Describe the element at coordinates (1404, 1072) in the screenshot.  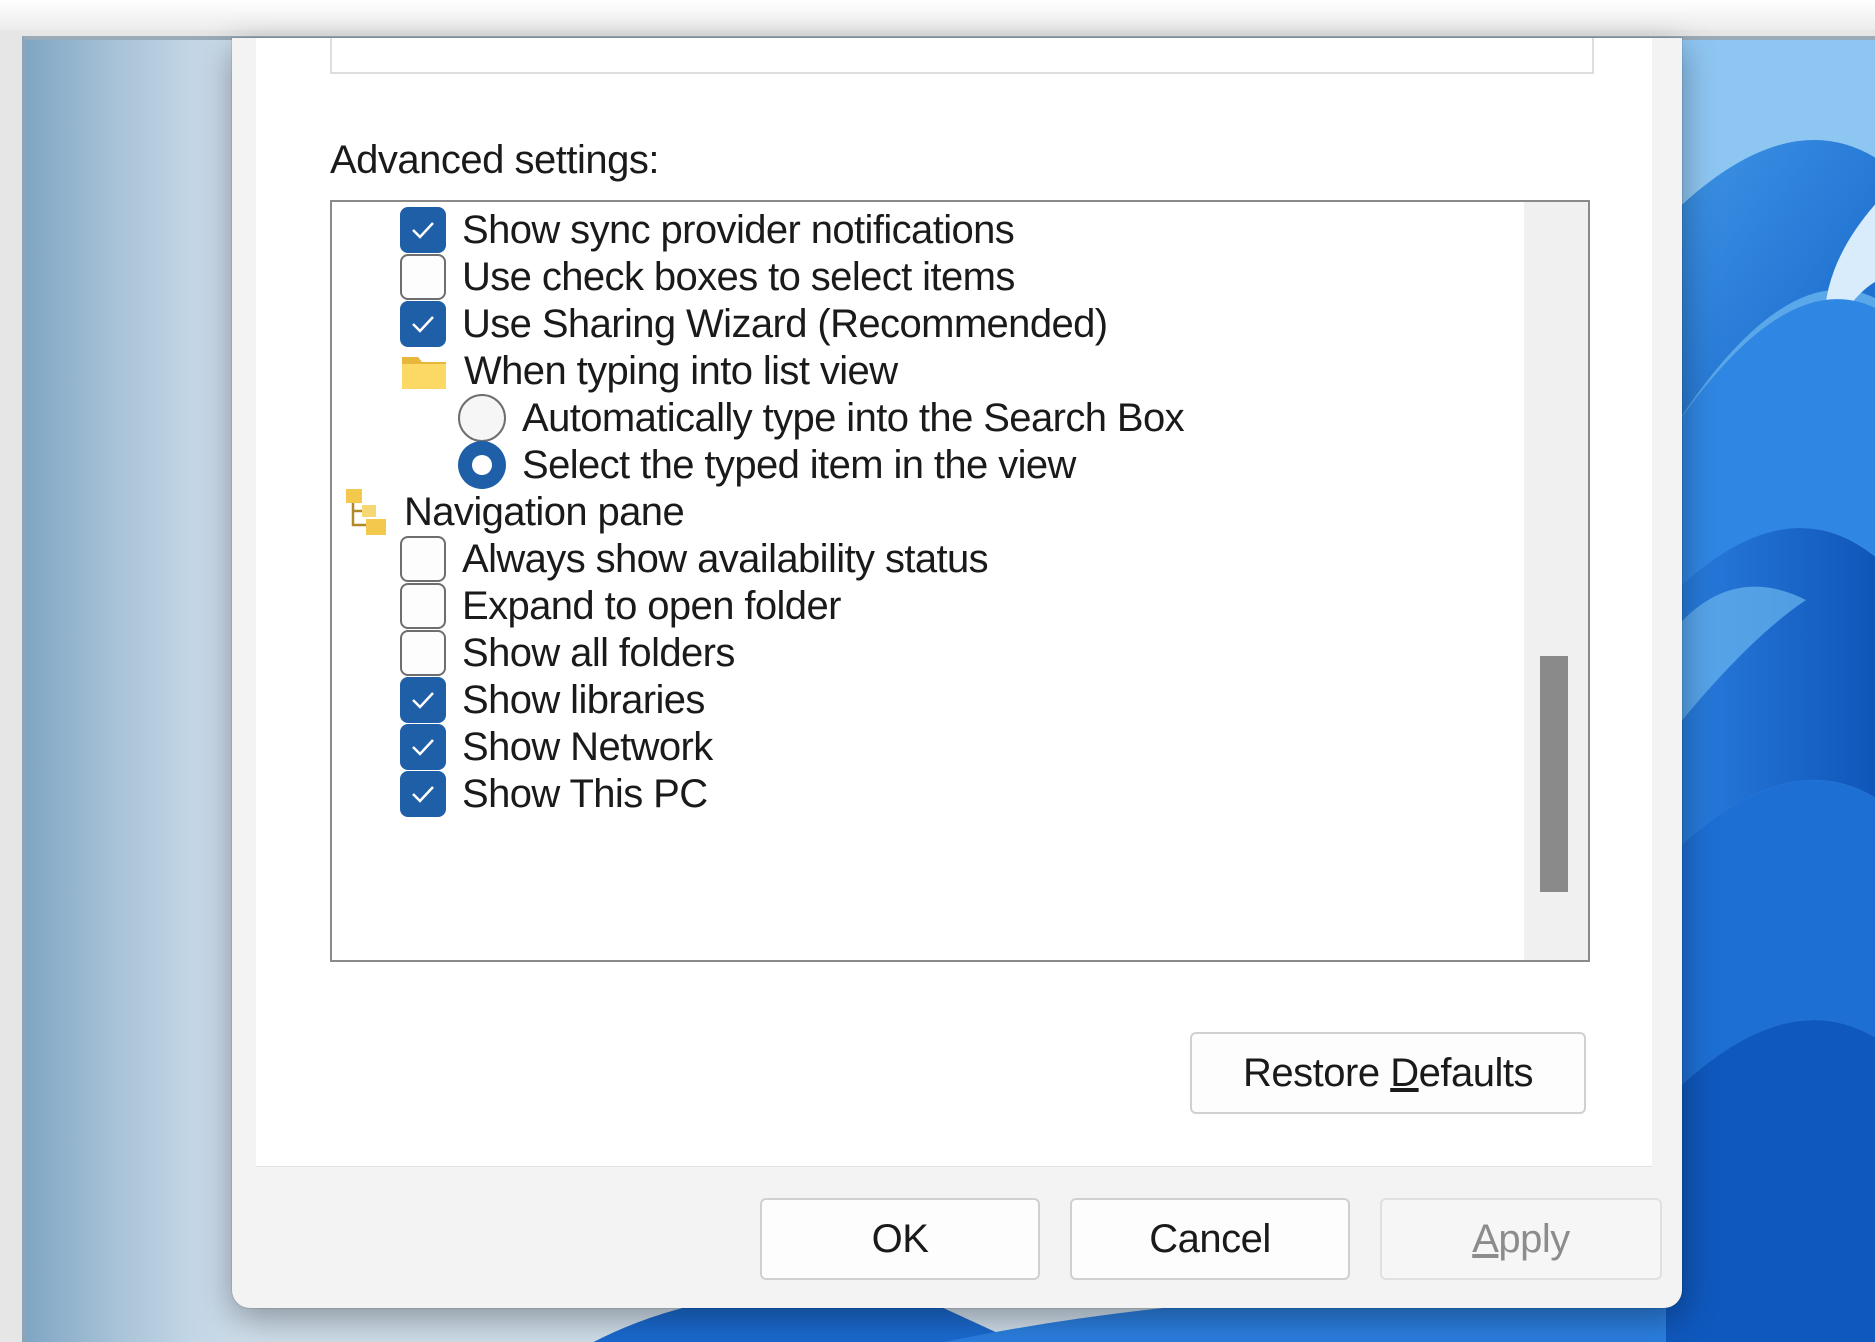
I see `restore-defaults-access-key: D` at that location.